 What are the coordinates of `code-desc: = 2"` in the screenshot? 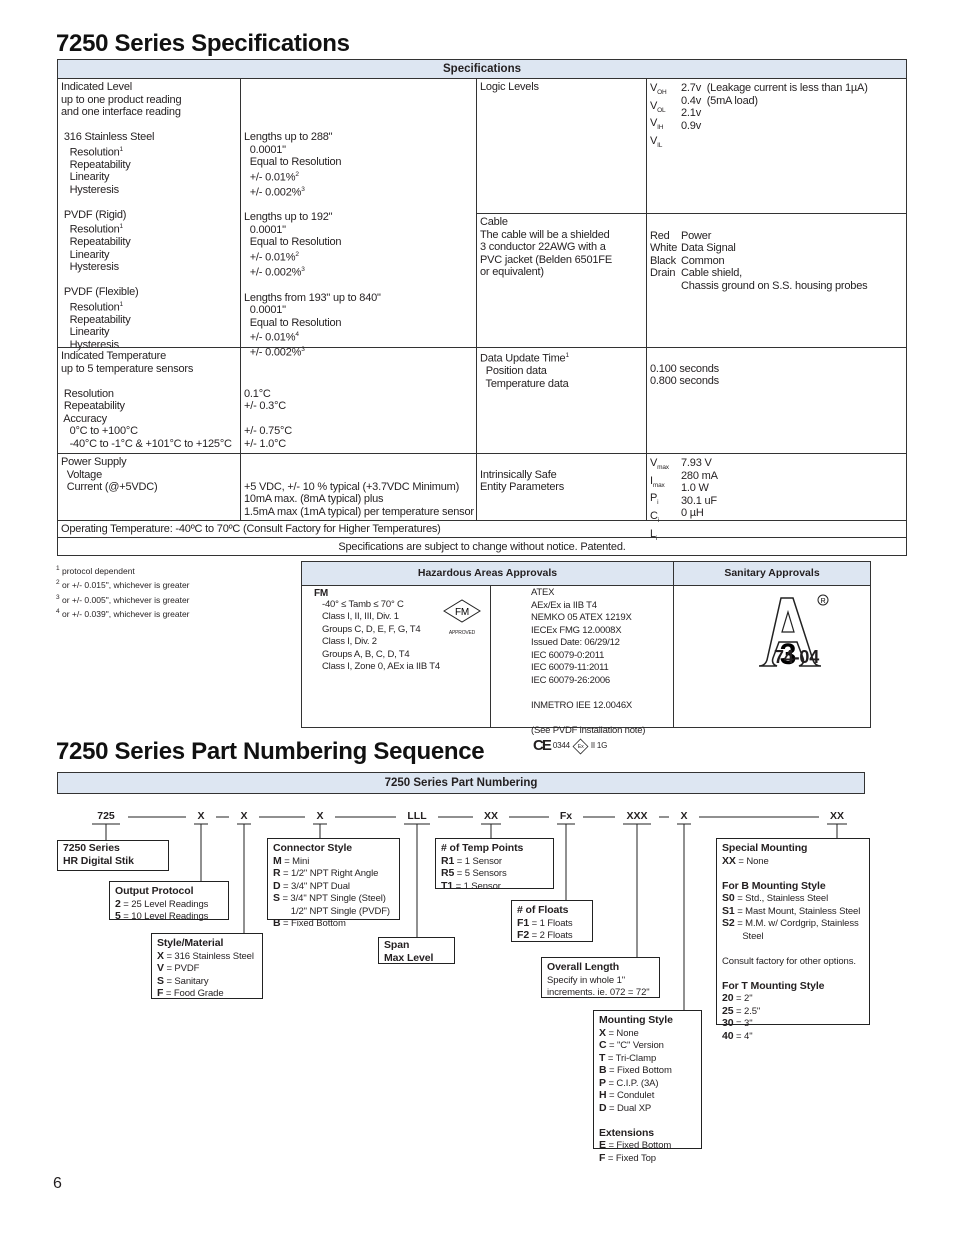 It's located at (743, 998).